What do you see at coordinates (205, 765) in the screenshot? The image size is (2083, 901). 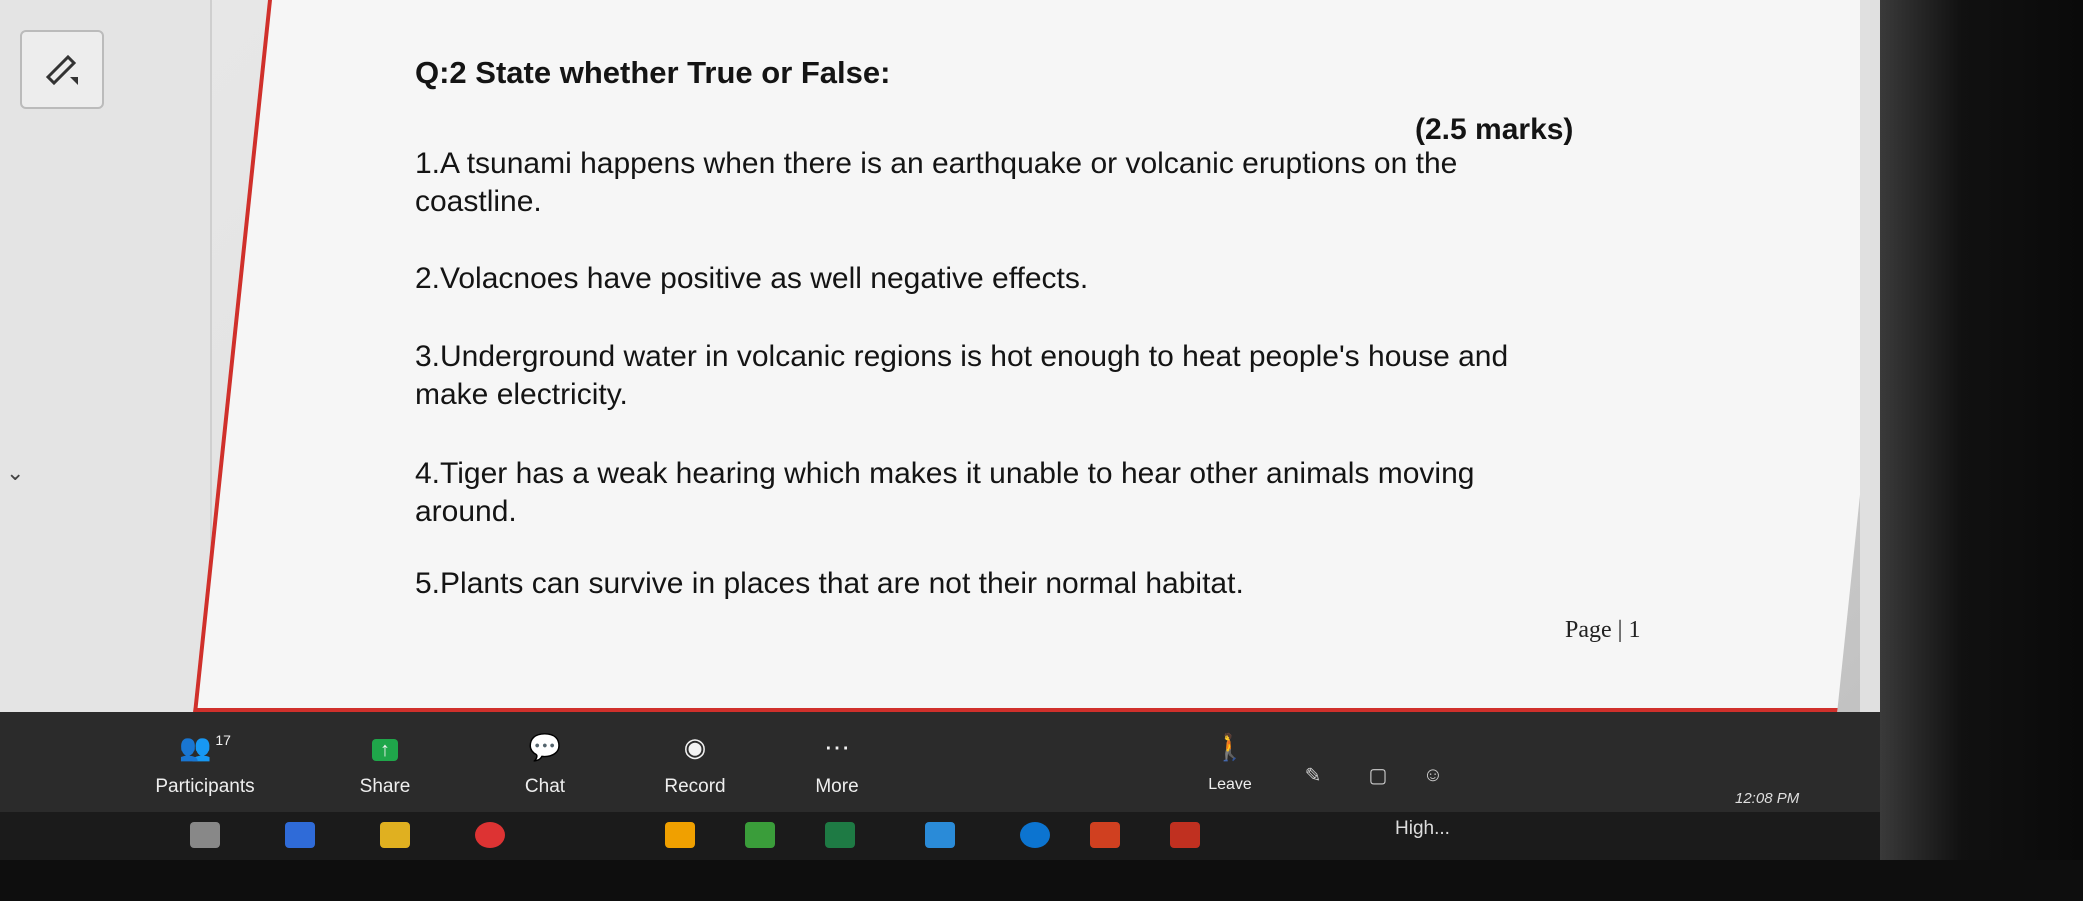 I see `participants-button: 👥 17 Participants` at bounding box center [205, 765].